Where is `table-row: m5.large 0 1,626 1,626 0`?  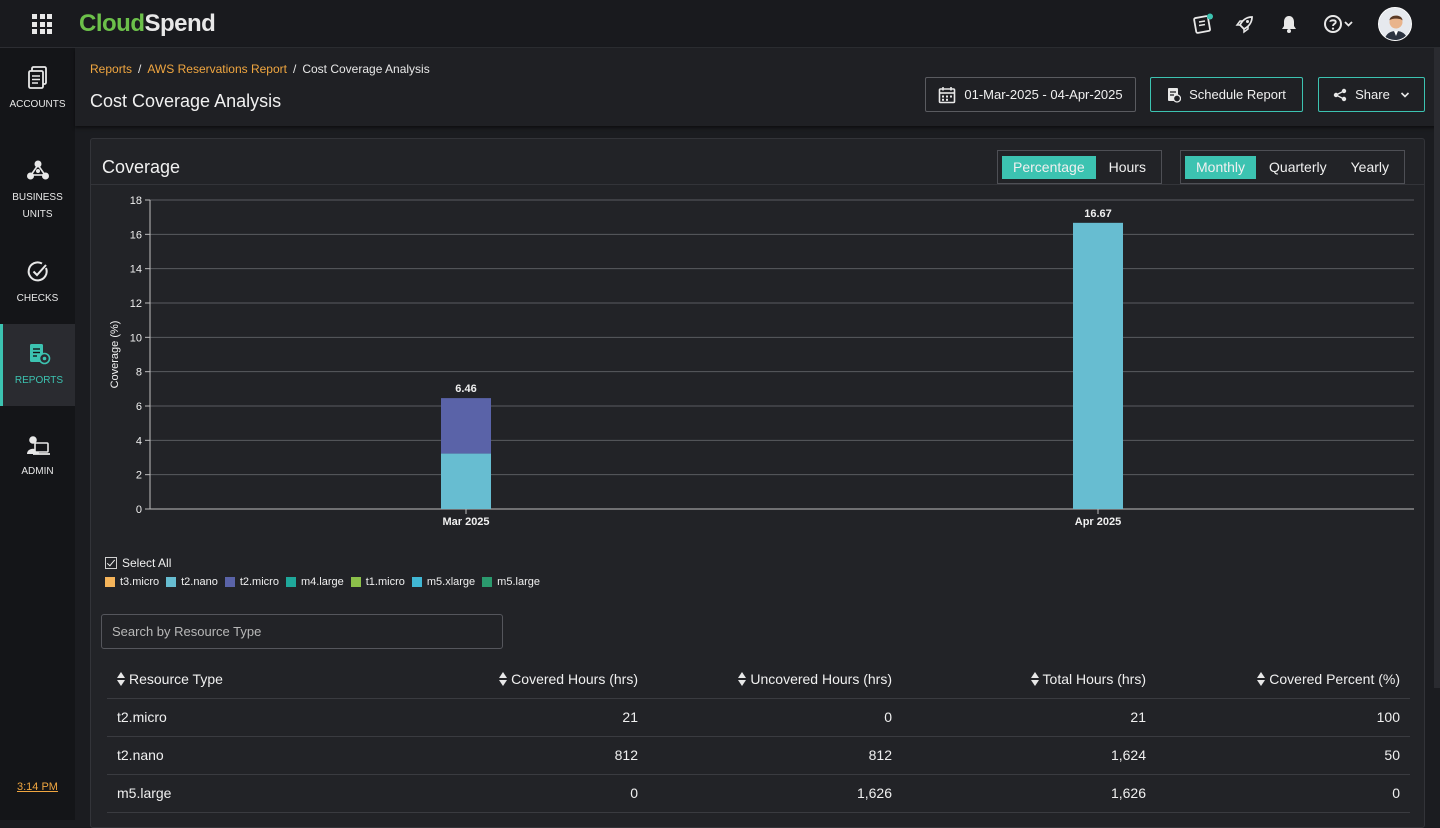
table-row: m5.large 0 1,626 1,626 0 is located at coordinates (758, 793).